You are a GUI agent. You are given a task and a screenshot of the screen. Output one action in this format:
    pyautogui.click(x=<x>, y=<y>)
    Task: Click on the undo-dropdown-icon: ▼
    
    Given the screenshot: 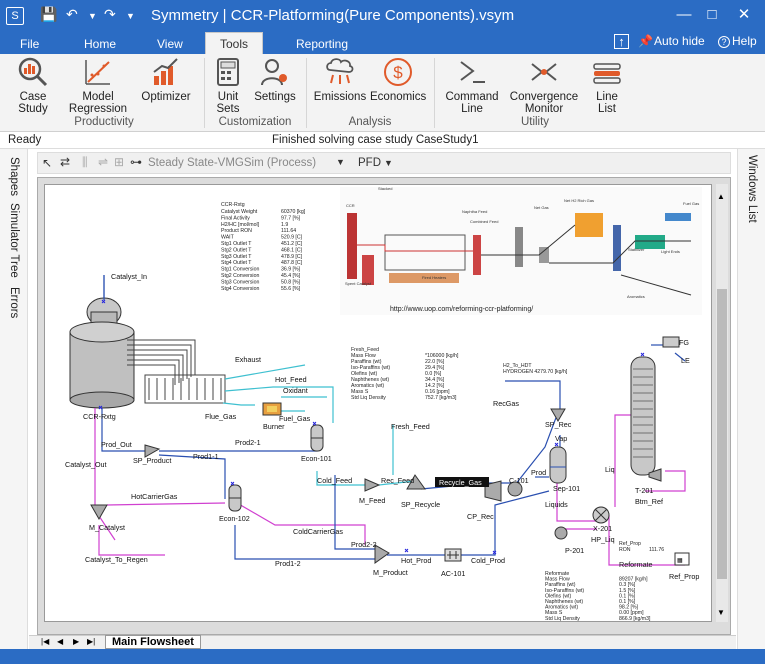 What is the action you would take?
    pyautogui.click(x=92, y=16)
    